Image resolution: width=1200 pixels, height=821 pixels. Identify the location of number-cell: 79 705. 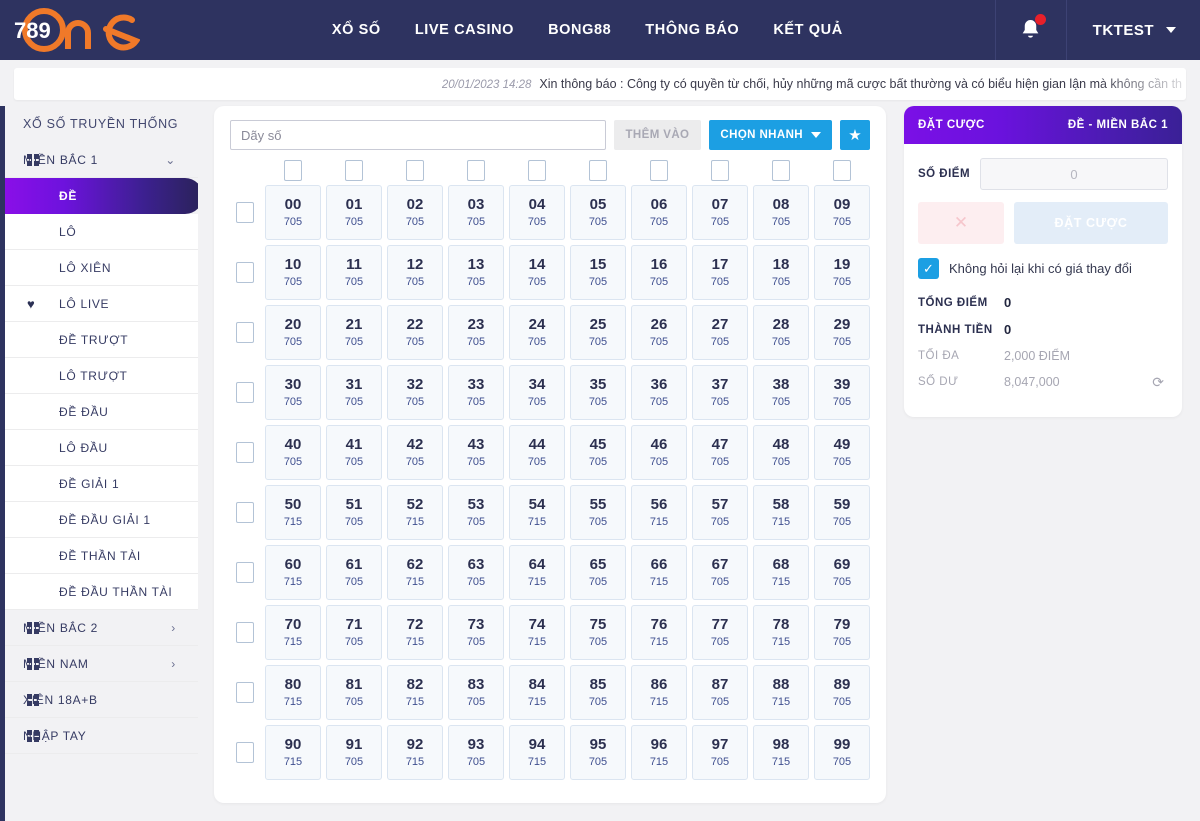
(842, 632).